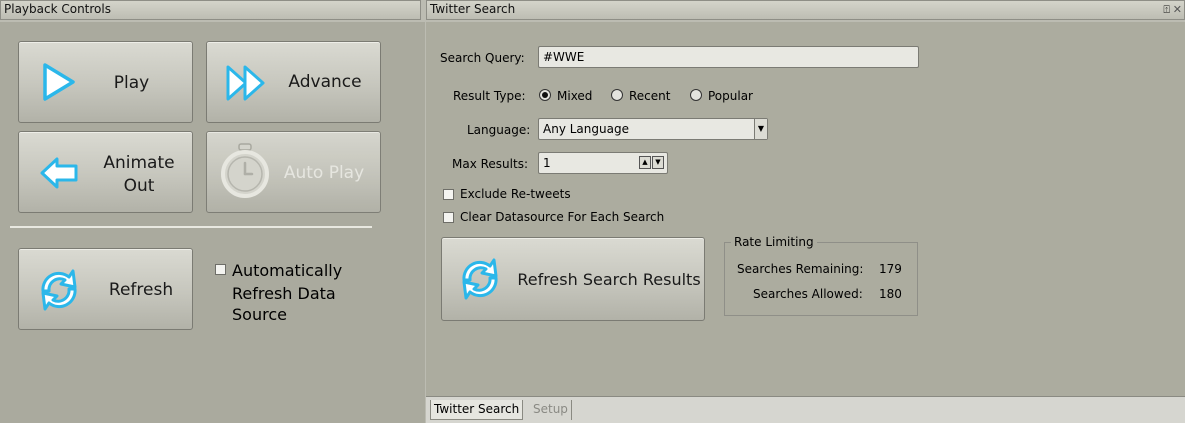 This screenshot has height=423, width=1185. I want to click on result-type-mixed-radio, so click(545, 95).